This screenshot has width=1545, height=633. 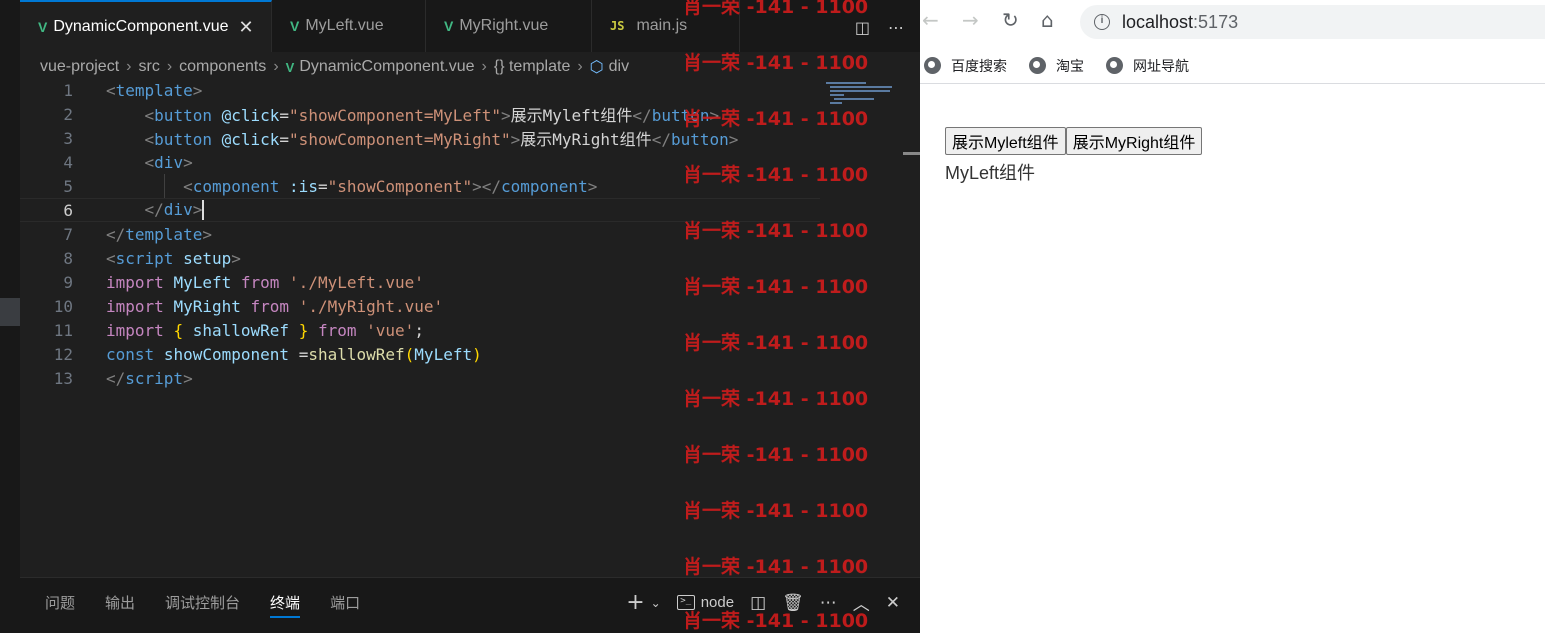 I want to click on split-terminal-icon: ◫, so click(x=758, y=603).